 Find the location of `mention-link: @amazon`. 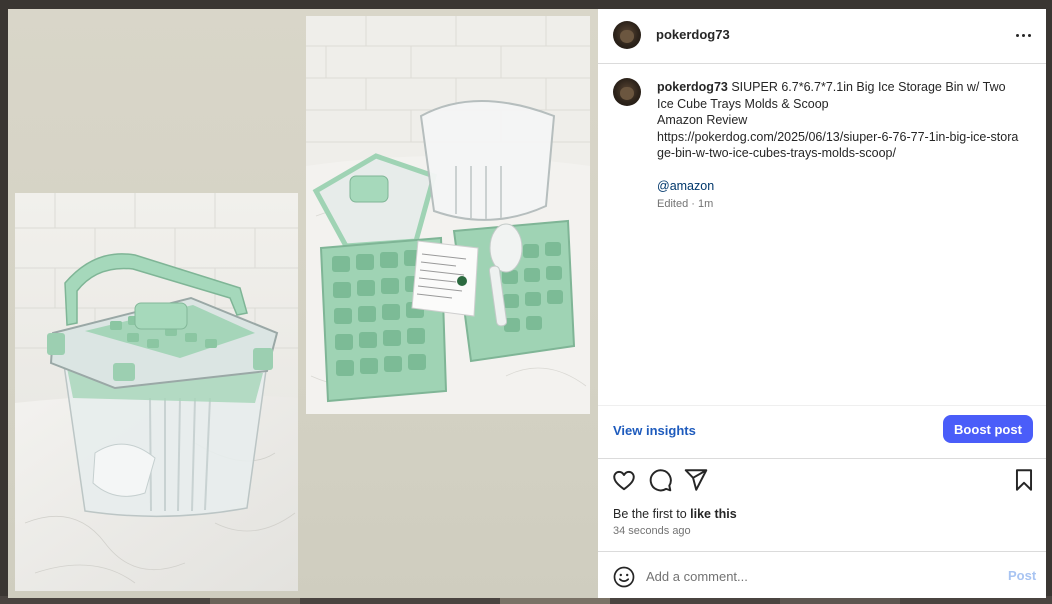

mention-link: @amazon is located at coordinates (685, 186).